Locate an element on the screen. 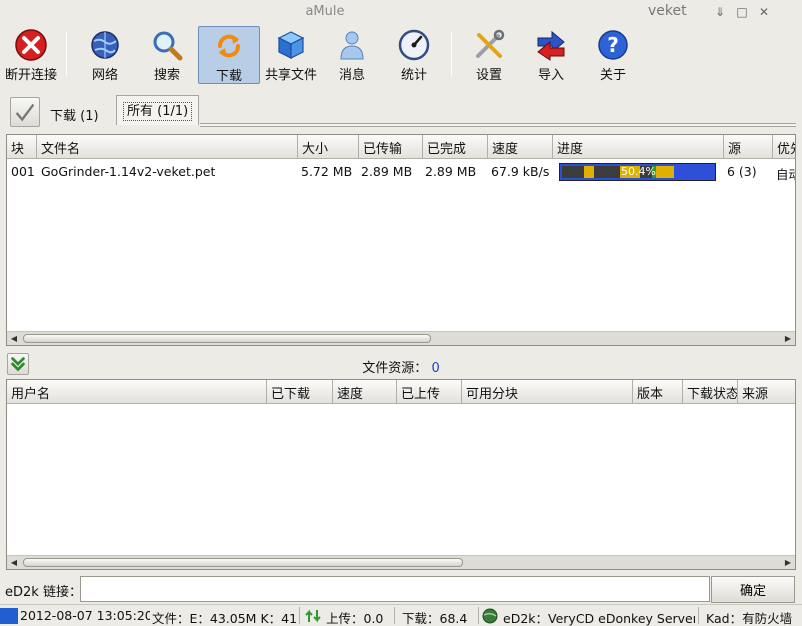 The width and height of the screenshot is (802, 626). col-downloaded: 已下载 is located at coordinates (300, 392).